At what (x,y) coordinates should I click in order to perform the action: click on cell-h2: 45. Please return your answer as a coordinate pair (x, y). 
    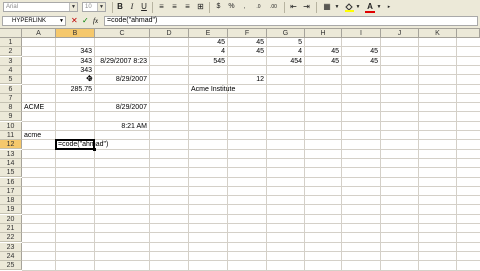
    Looking at the image, I should click on (322, 51).